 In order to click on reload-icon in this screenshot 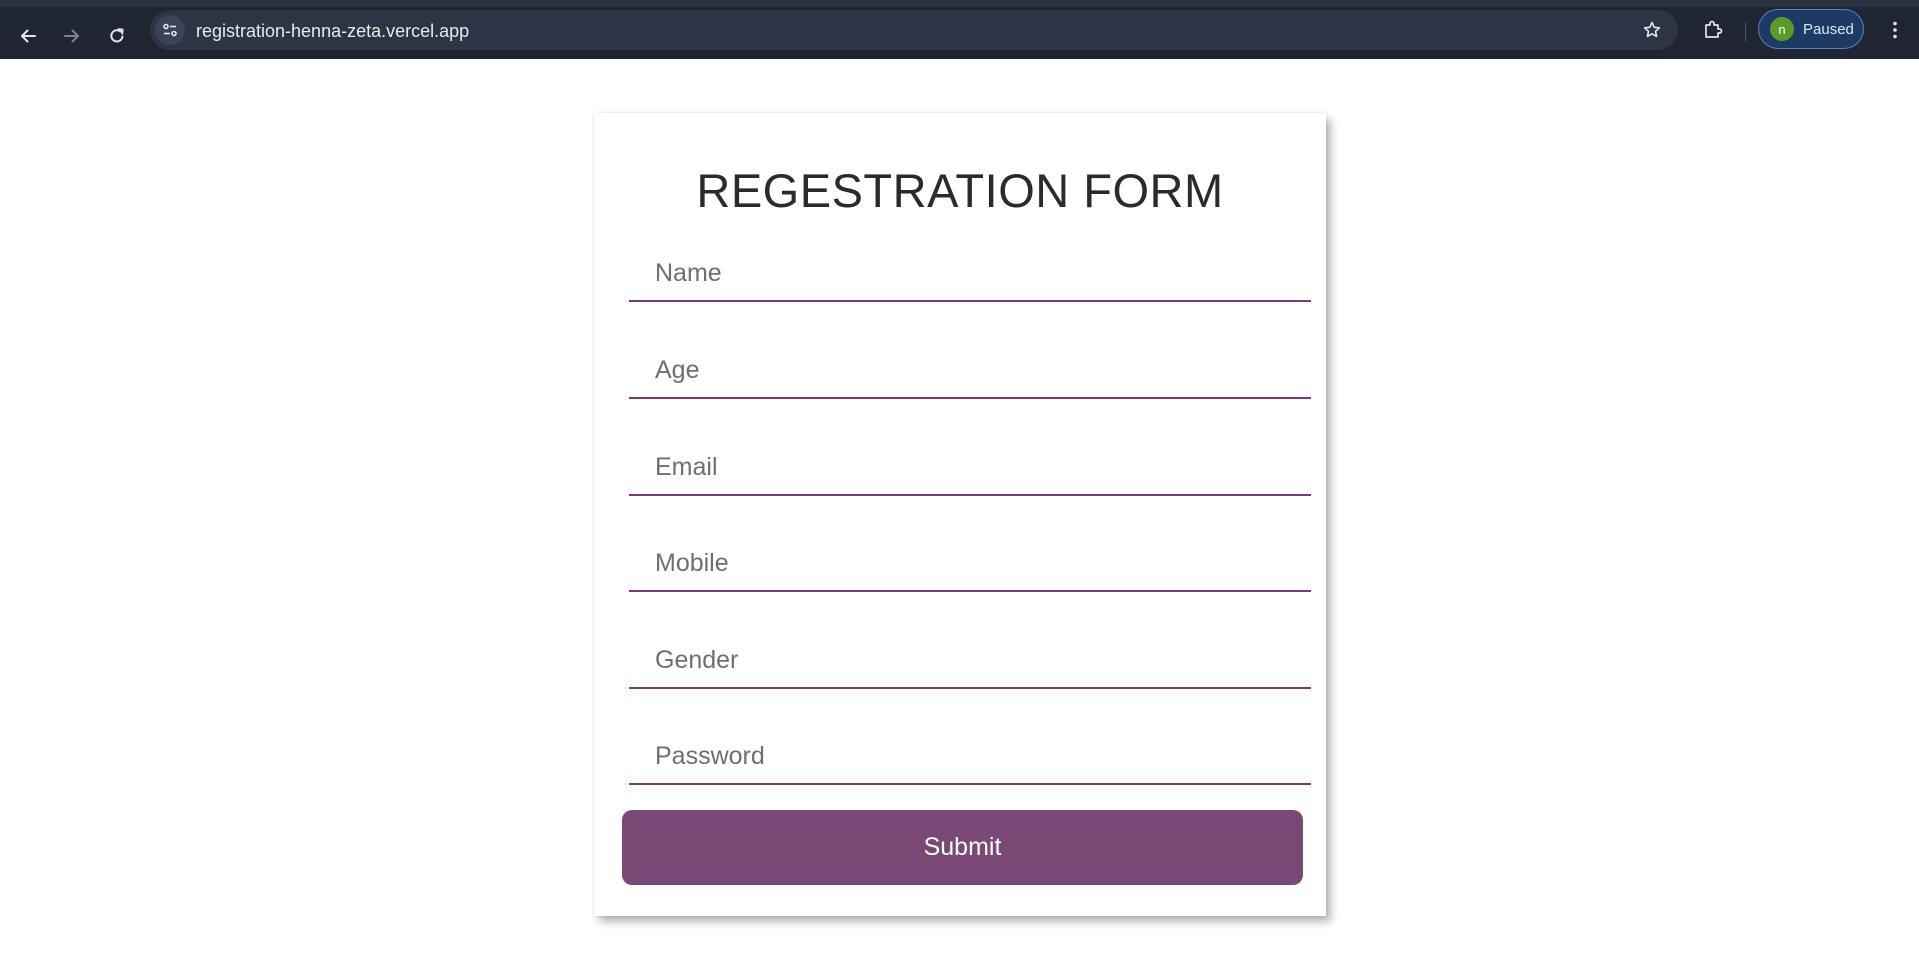, I will do `click(117, 35)`.